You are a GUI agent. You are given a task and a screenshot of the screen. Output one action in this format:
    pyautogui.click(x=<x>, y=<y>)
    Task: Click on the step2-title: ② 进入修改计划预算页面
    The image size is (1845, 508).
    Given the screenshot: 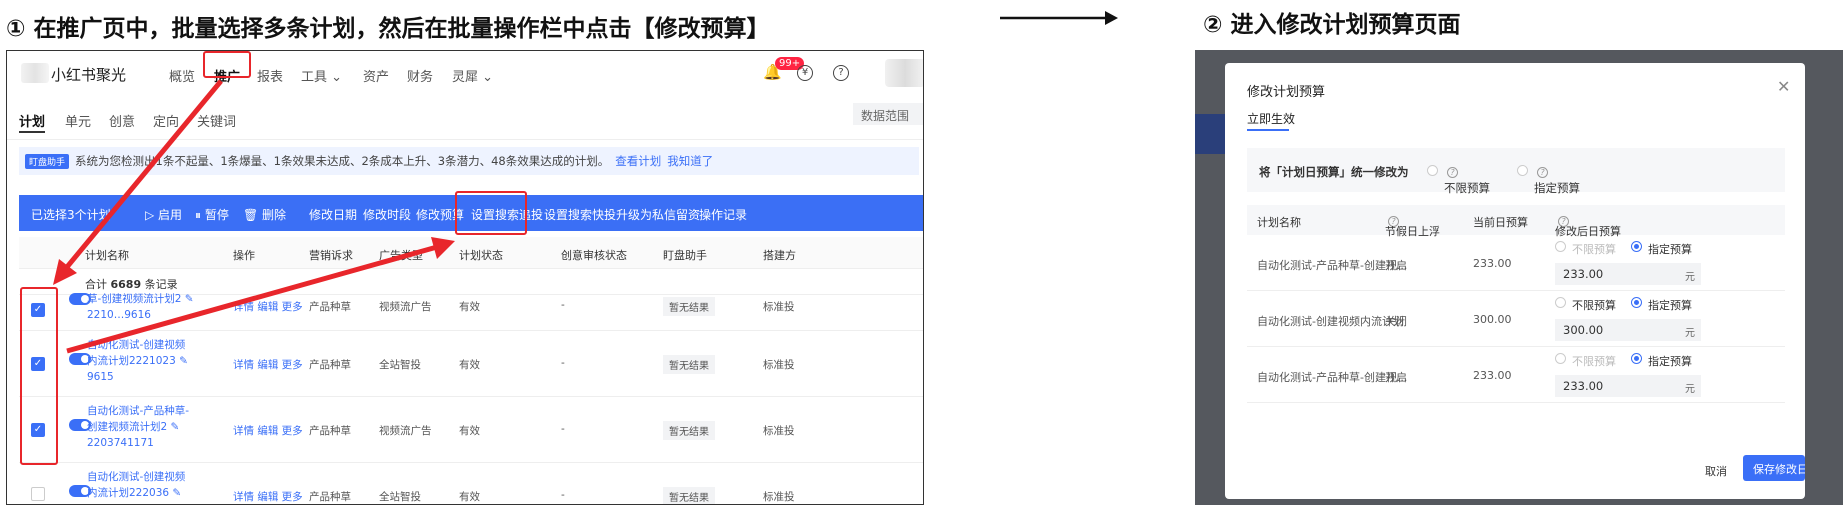 What is the action you would take?
    pyautogui.click(x=1332, y=25)
    